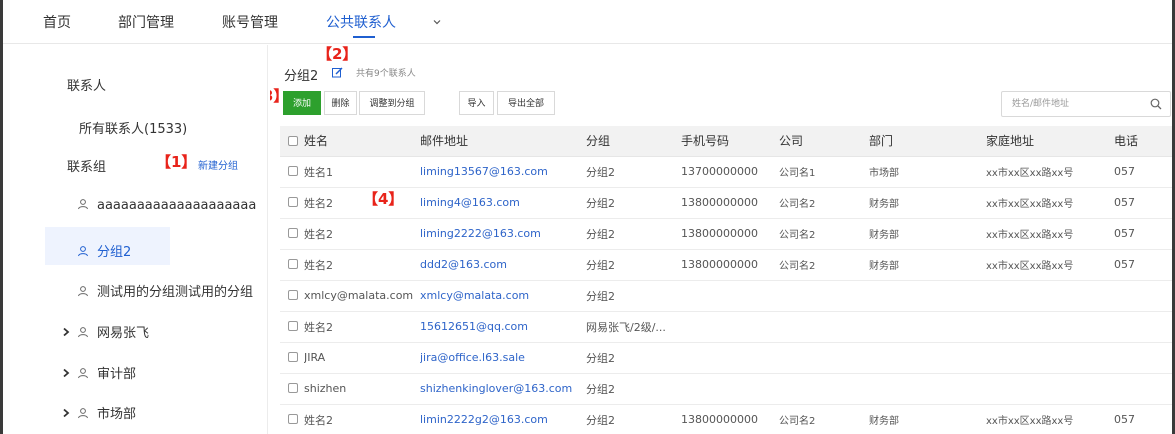  I want to click on department-cell: 财务部, so click(927, 265).